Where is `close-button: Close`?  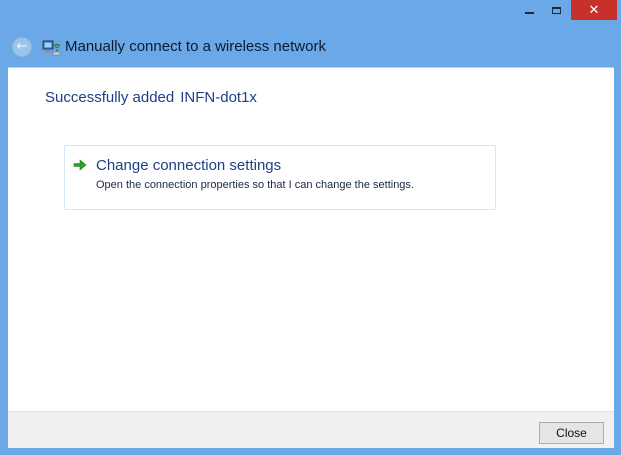 close-button: Close is located at coordinates (571, 433).